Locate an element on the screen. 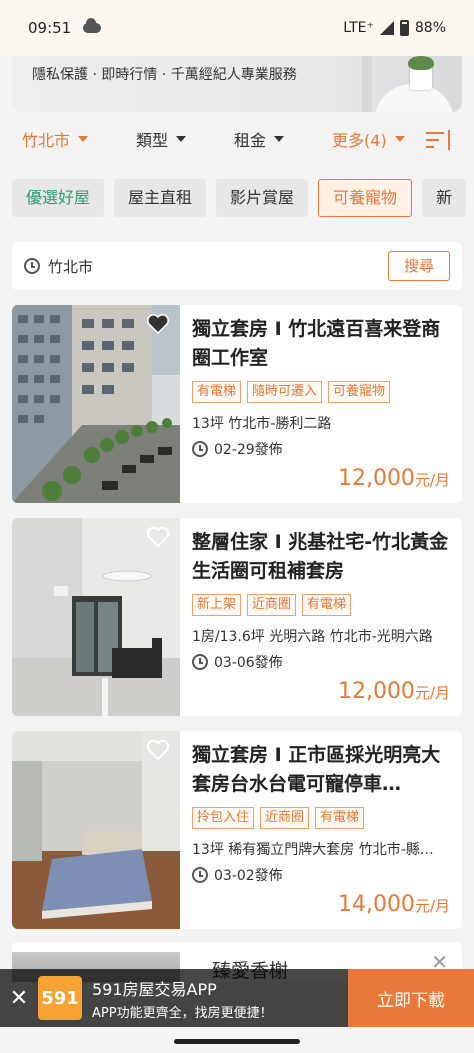  tag-pets-allowed: 可養寵物 is located at coordinates (365, 198).